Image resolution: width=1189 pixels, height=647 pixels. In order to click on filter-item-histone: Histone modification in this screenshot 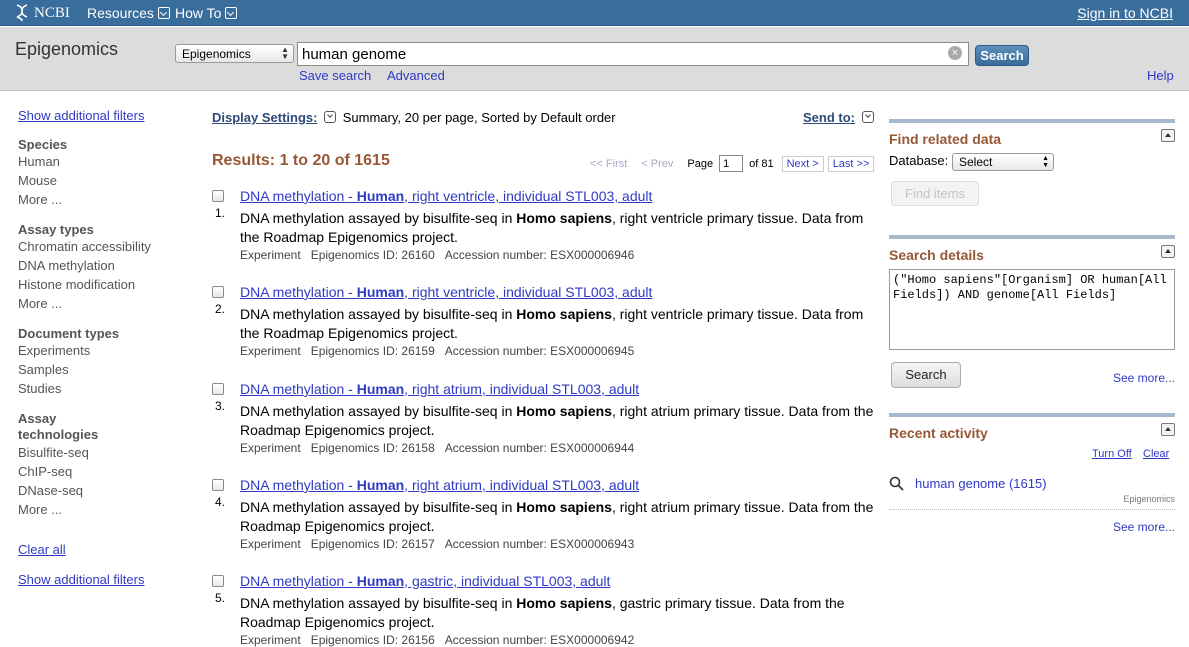, I will do `click(108, 284)`.